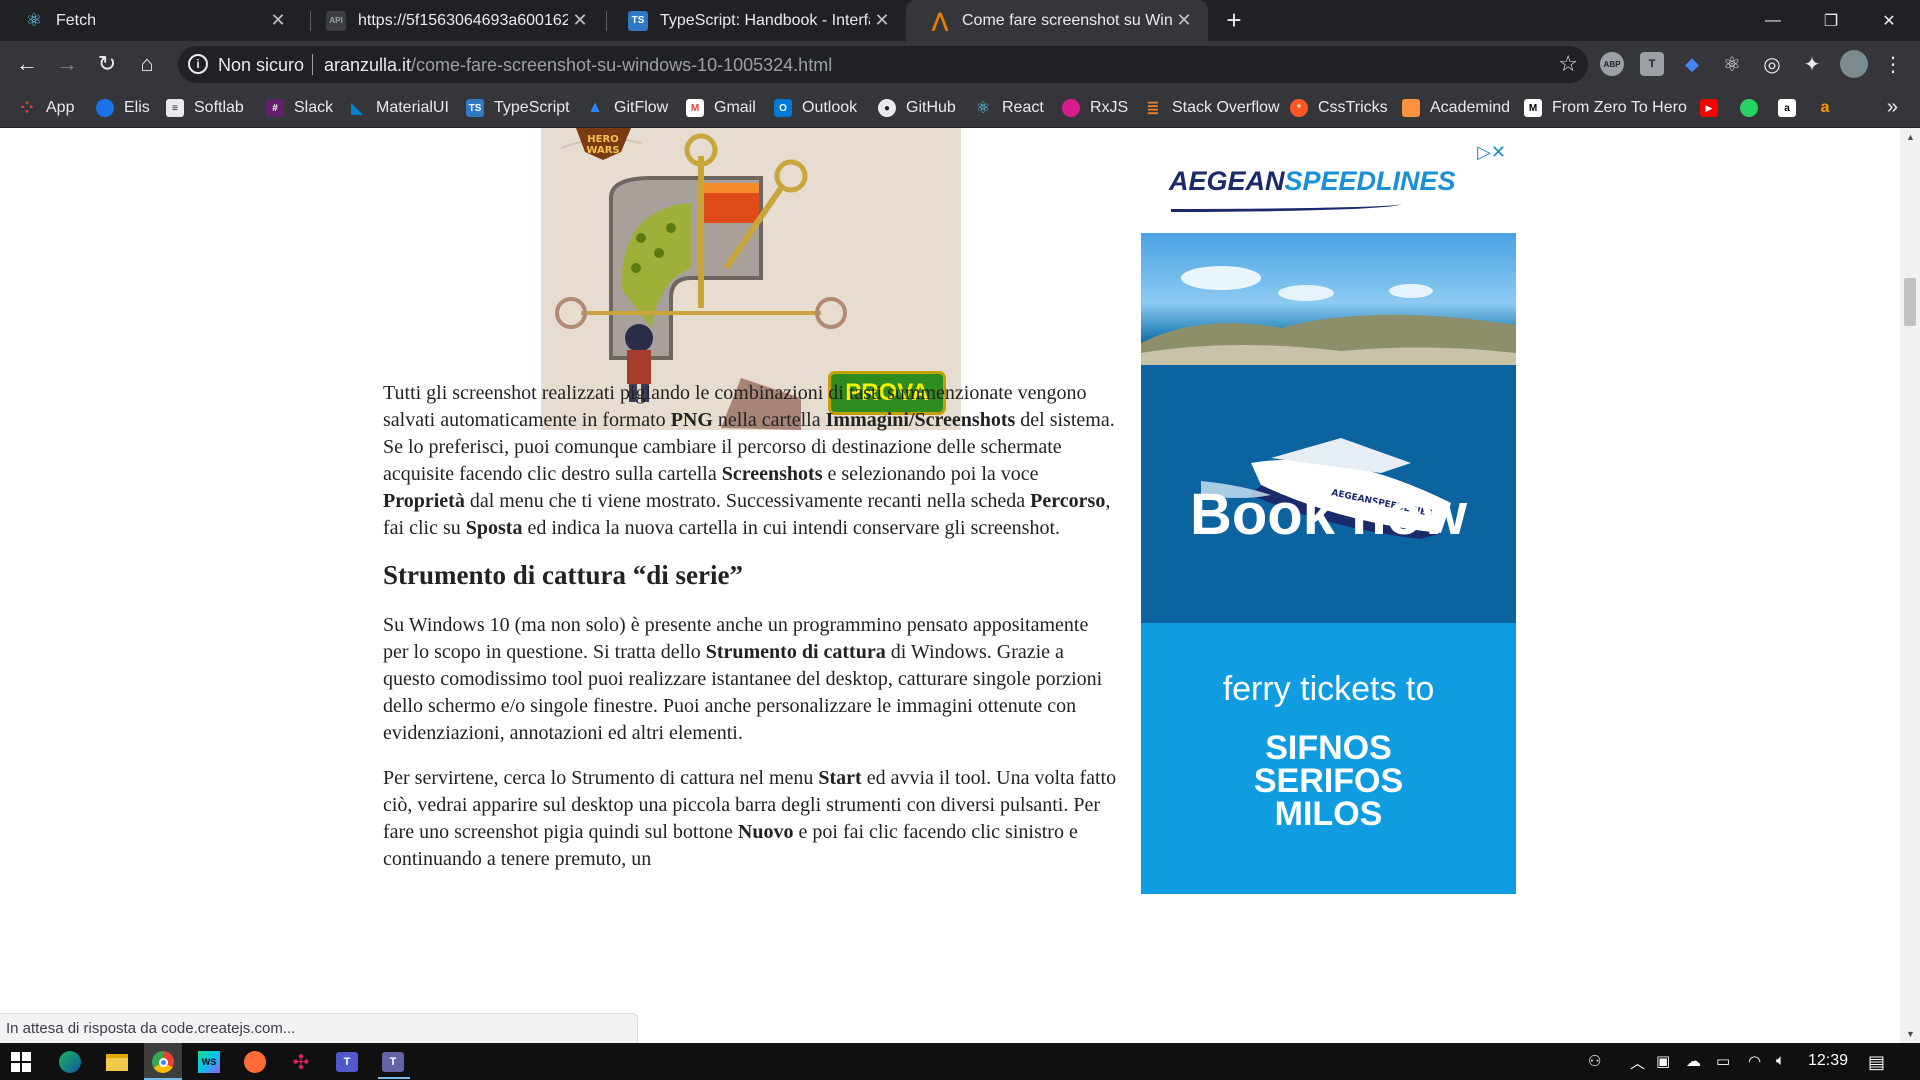 This screenshot has width=1920, height=1080. I want to click on people-icon: ⚇, so click(1594, 1061).